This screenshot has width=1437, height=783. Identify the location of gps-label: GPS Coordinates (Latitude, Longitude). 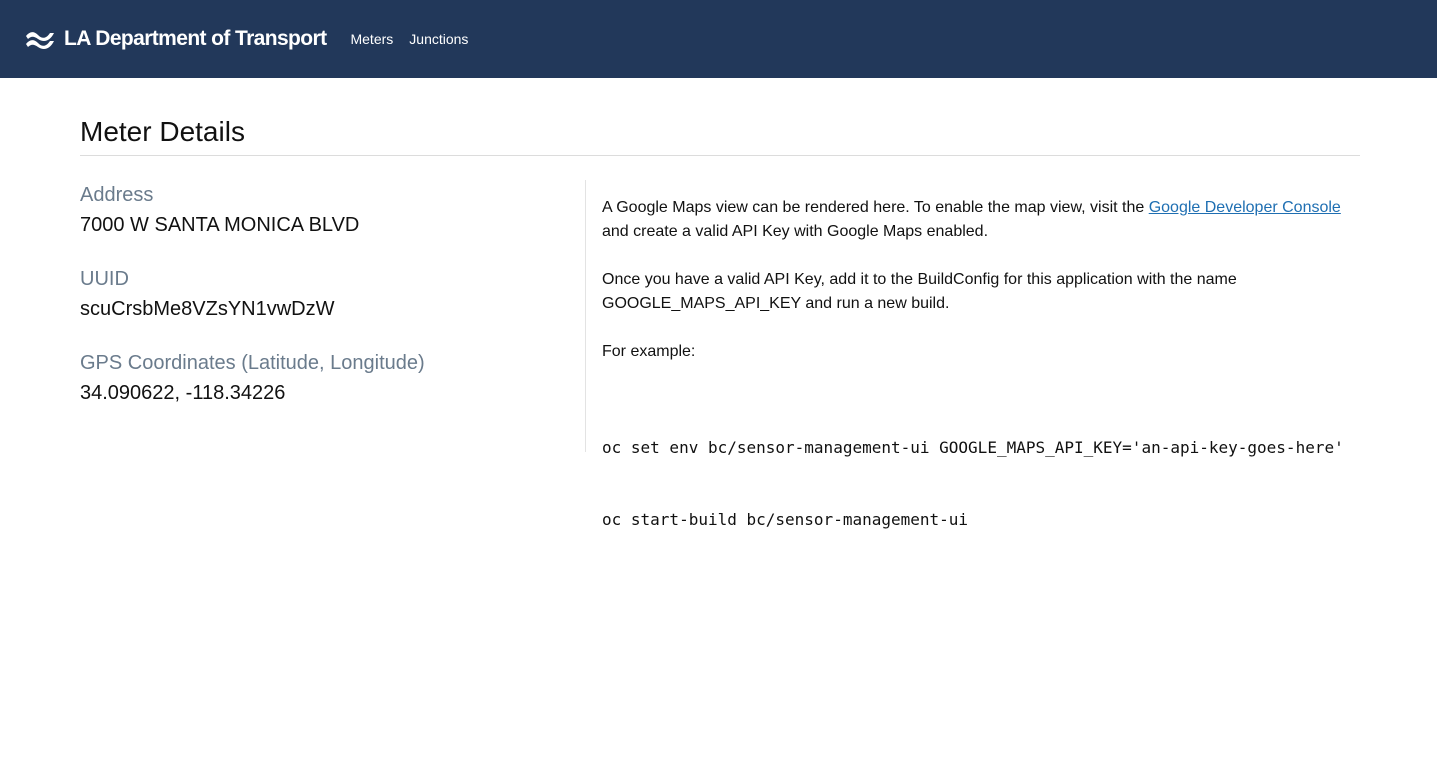
(252, 363).